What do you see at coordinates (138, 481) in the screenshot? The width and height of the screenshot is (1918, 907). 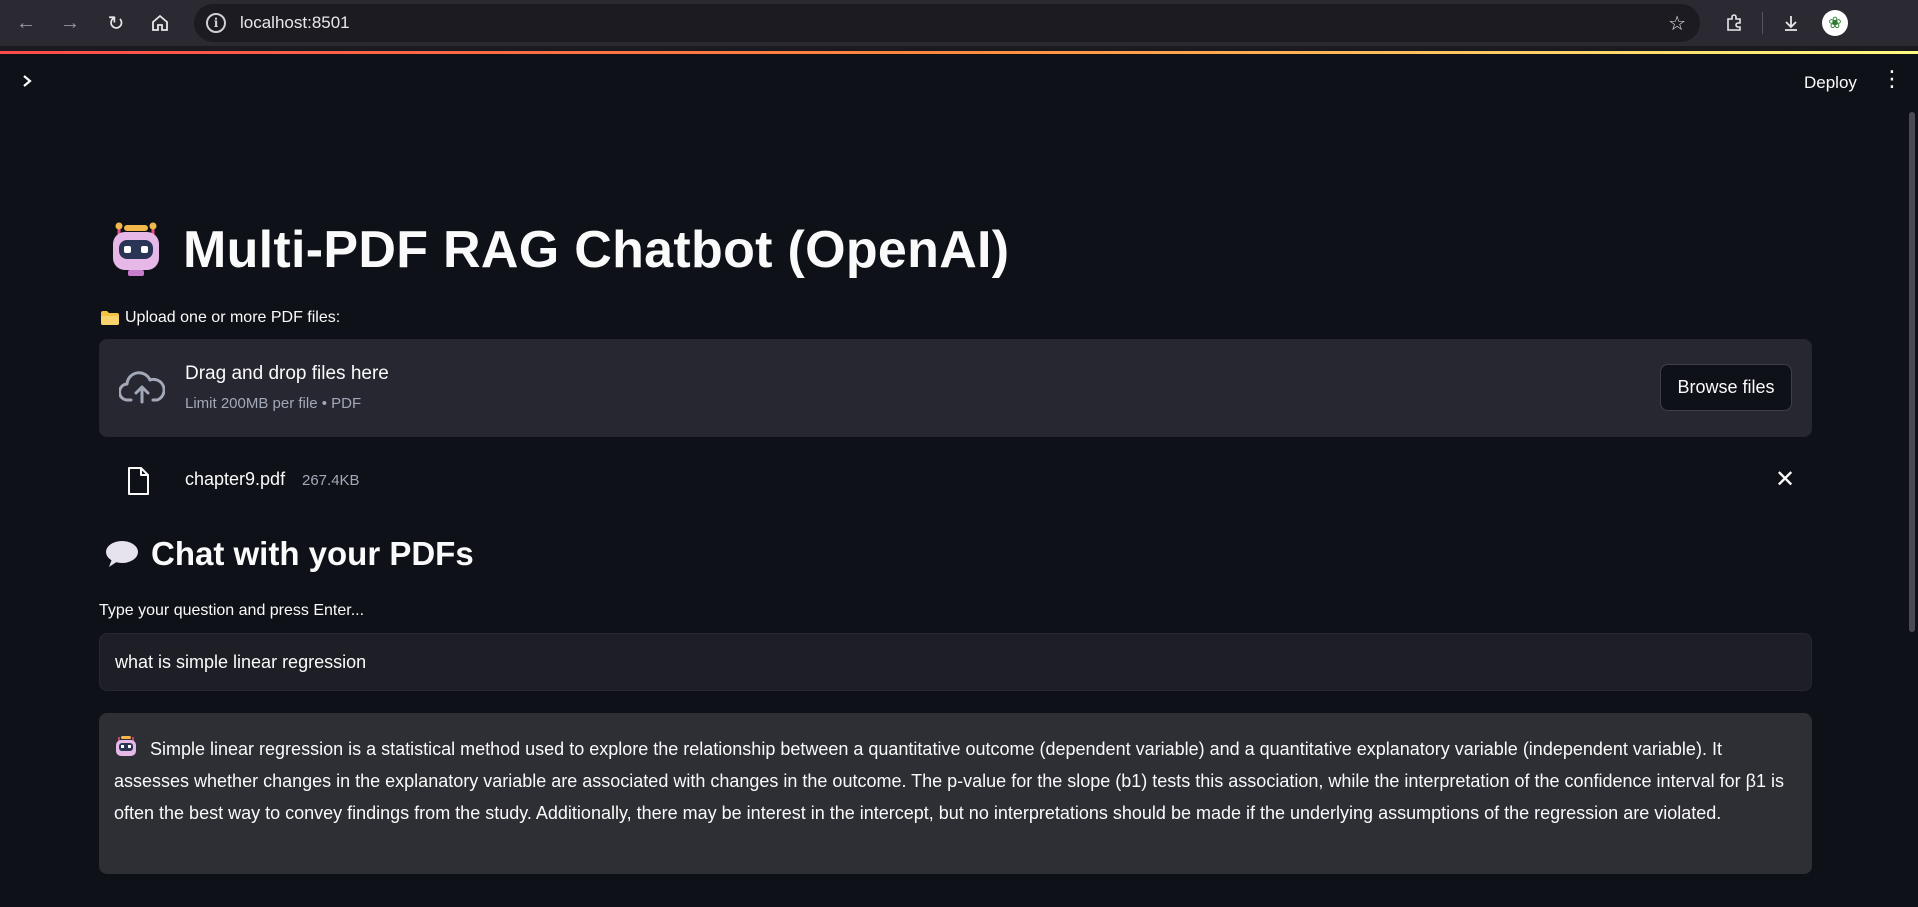 I see `file-icon` at bounding box center [138, 481].